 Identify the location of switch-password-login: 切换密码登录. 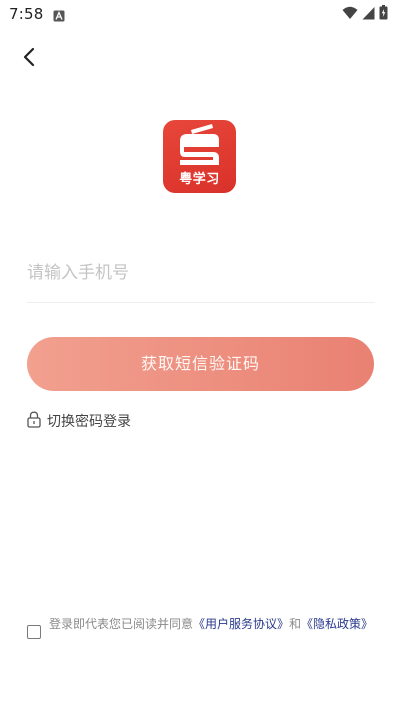
(79, 421).